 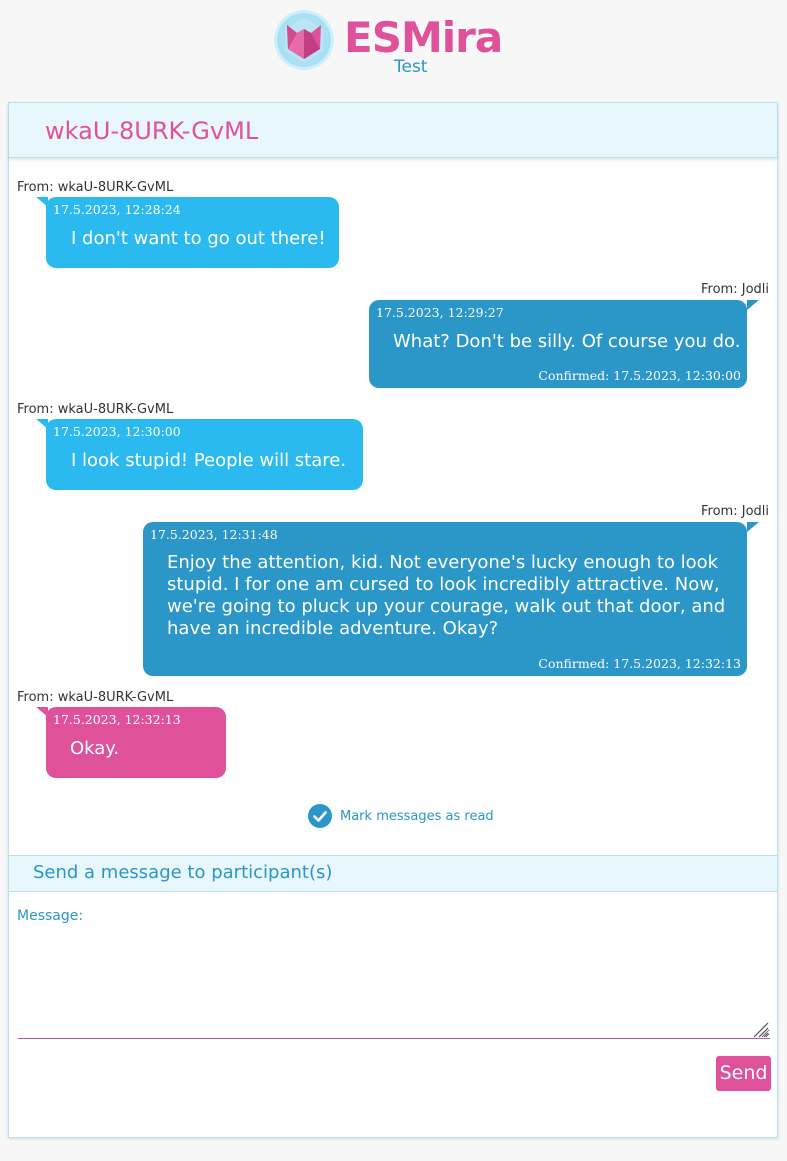 What do you see at coordinates (117, 719) in the screenshot?
I see `message-timestamp: 17.5.2023, 12:32:13` at bounding box center [117, 719].